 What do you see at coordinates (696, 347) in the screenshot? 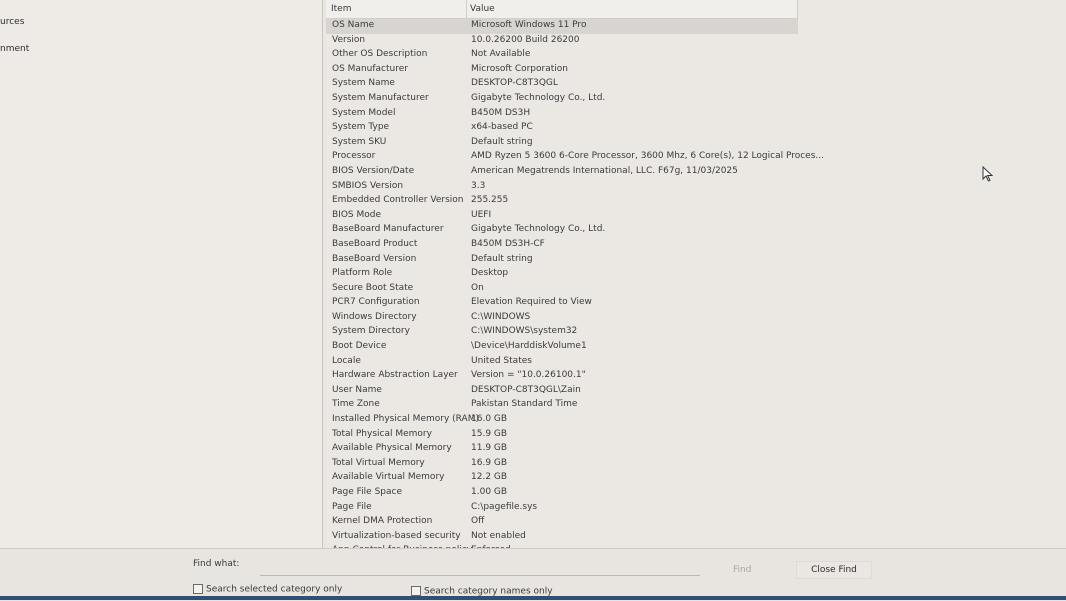
I see `table-row: Boot Device \Device\HarddiskVolume1` at bounding box center [696, 347].